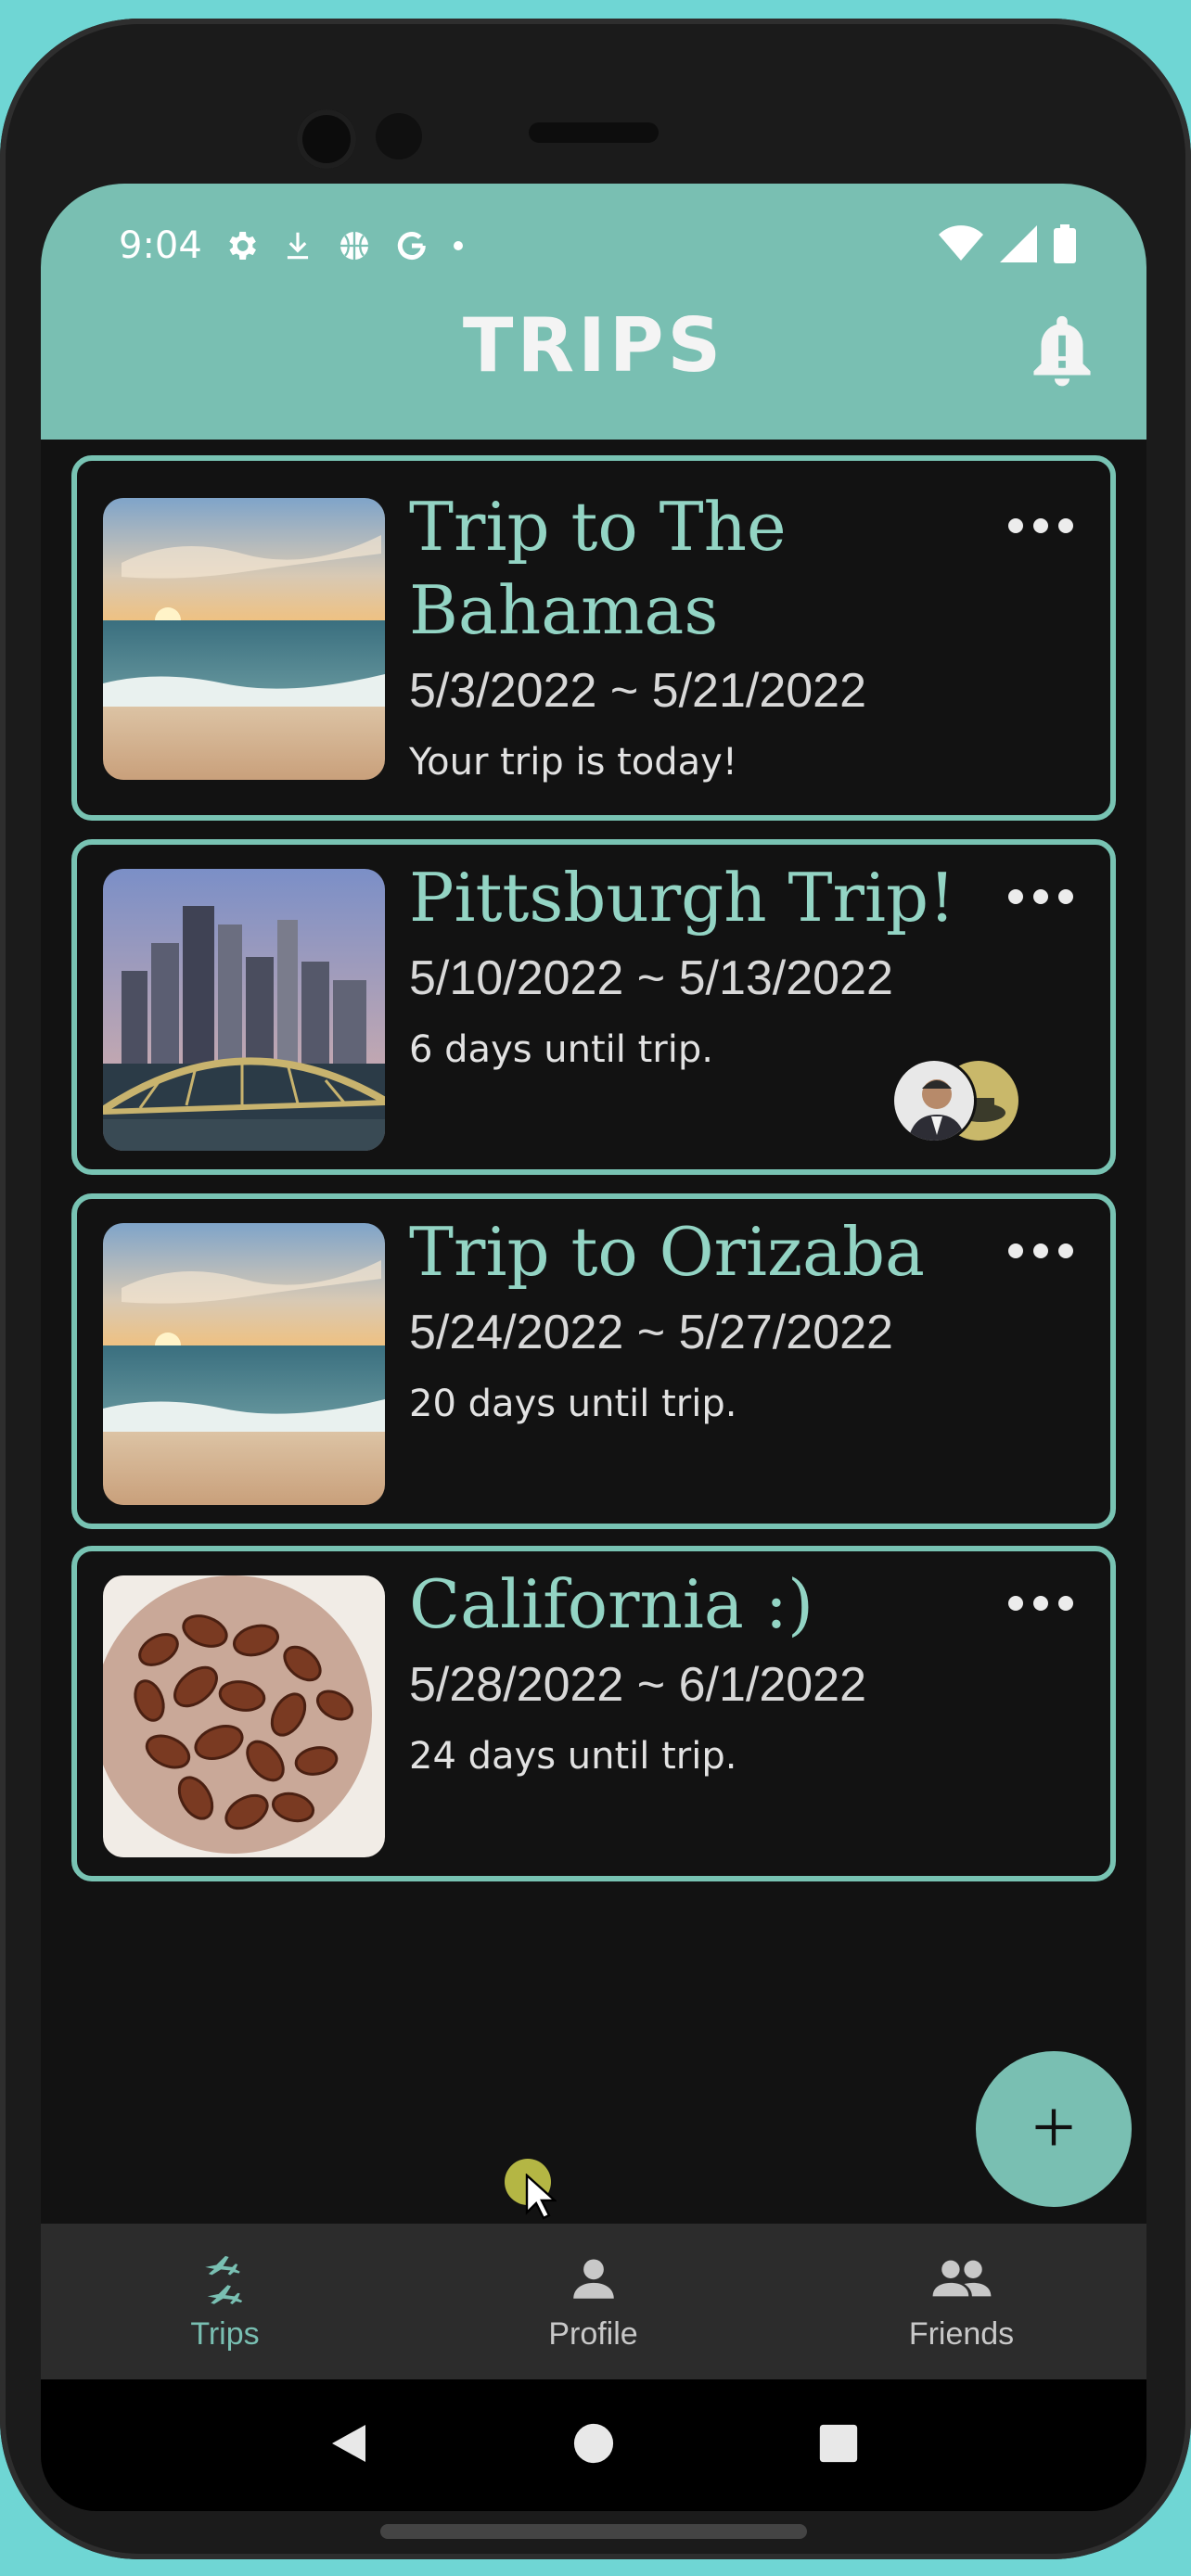 This screenshot has width=1191, height=2576. What do you see at coordinates (594, 2280) in the screenshot?
I see `person-icon` at bounding box center [594, 2280].